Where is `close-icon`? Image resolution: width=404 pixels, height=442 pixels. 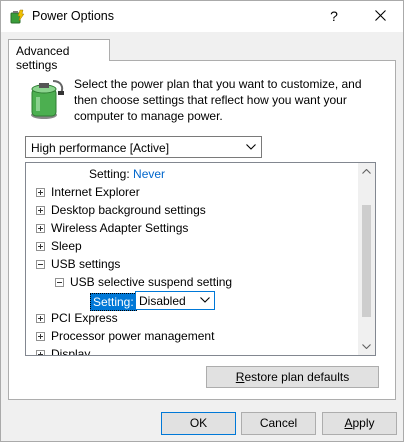 close-icon is located at coordinates (380, 15).